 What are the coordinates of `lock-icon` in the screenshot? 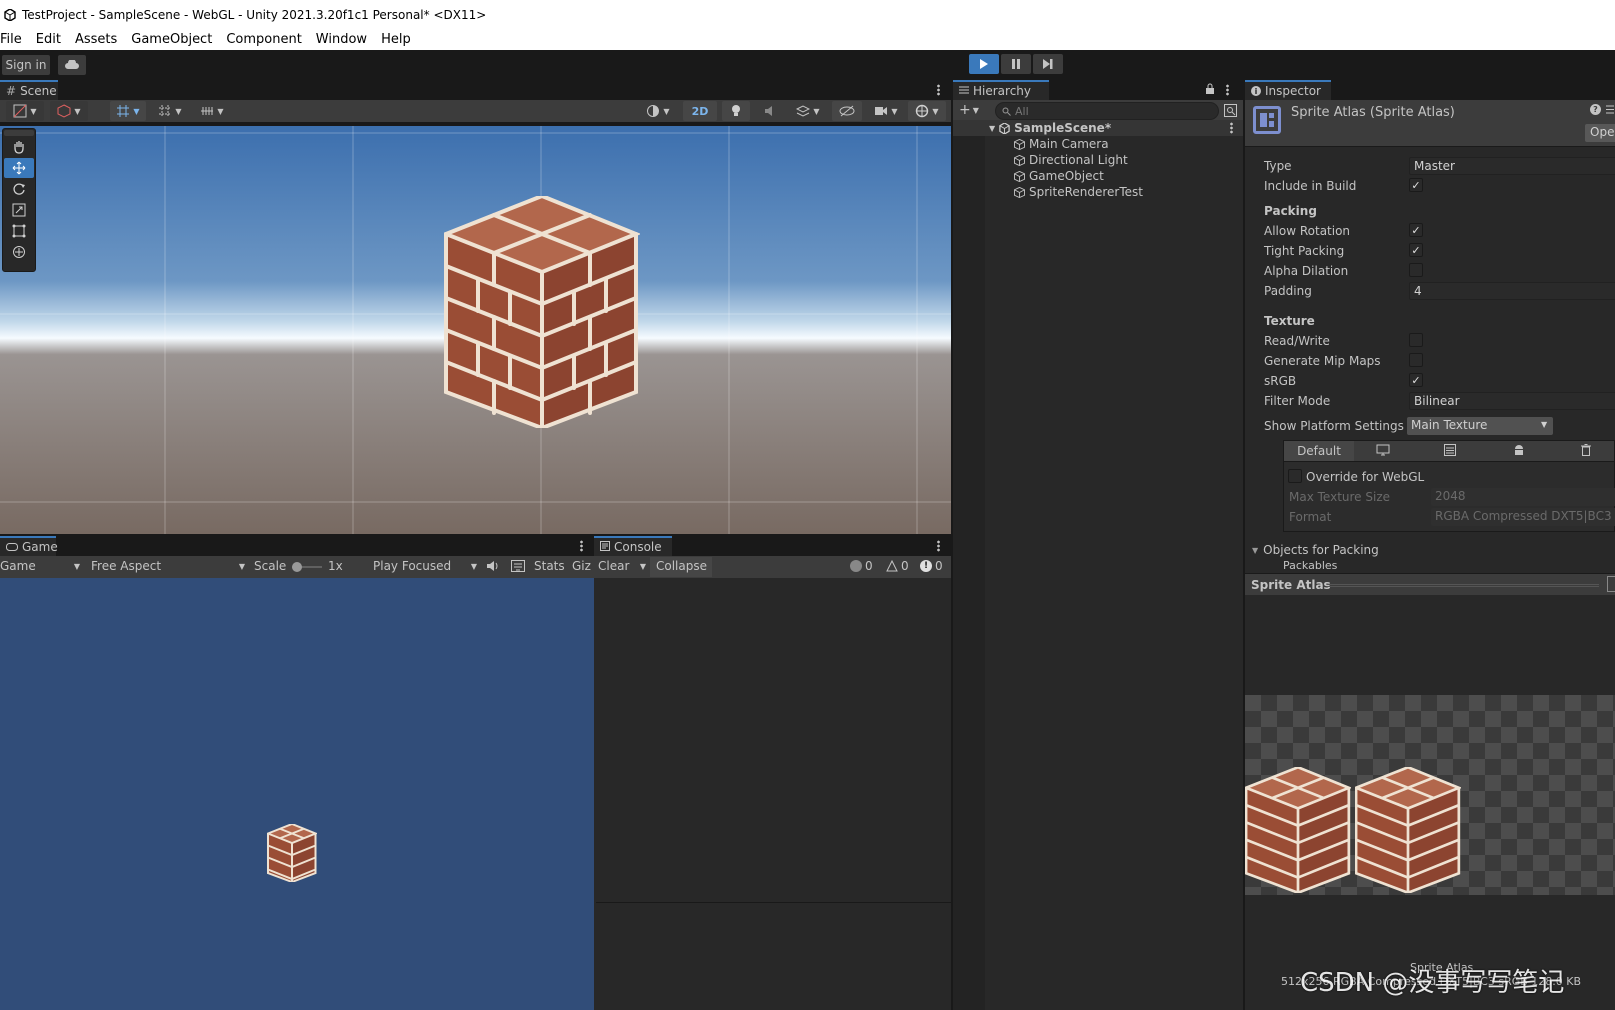 It's located at (1210, 90).